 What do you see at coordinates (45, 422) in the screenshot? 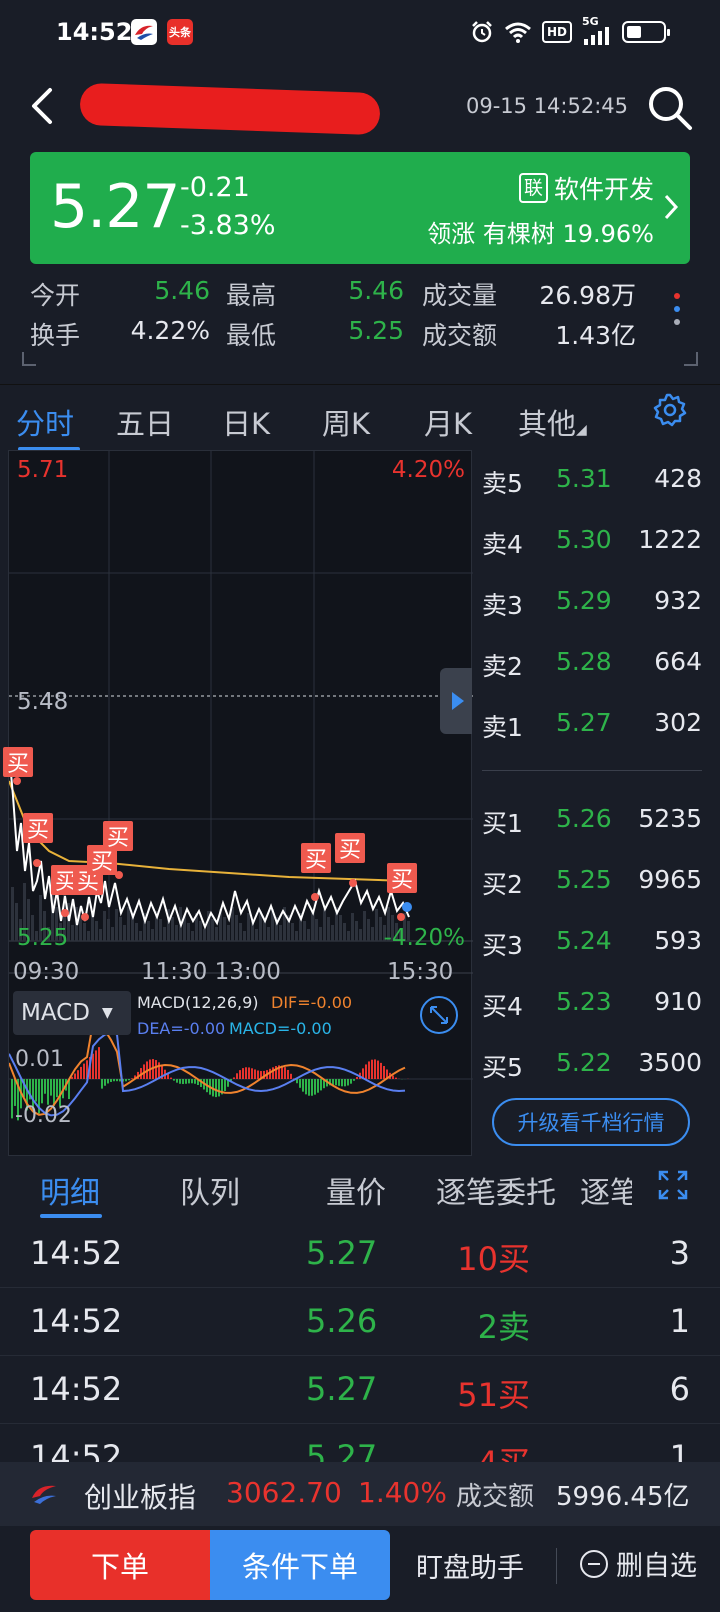
I see `tab-intraday: 分时` at bounding box center [45, 422].